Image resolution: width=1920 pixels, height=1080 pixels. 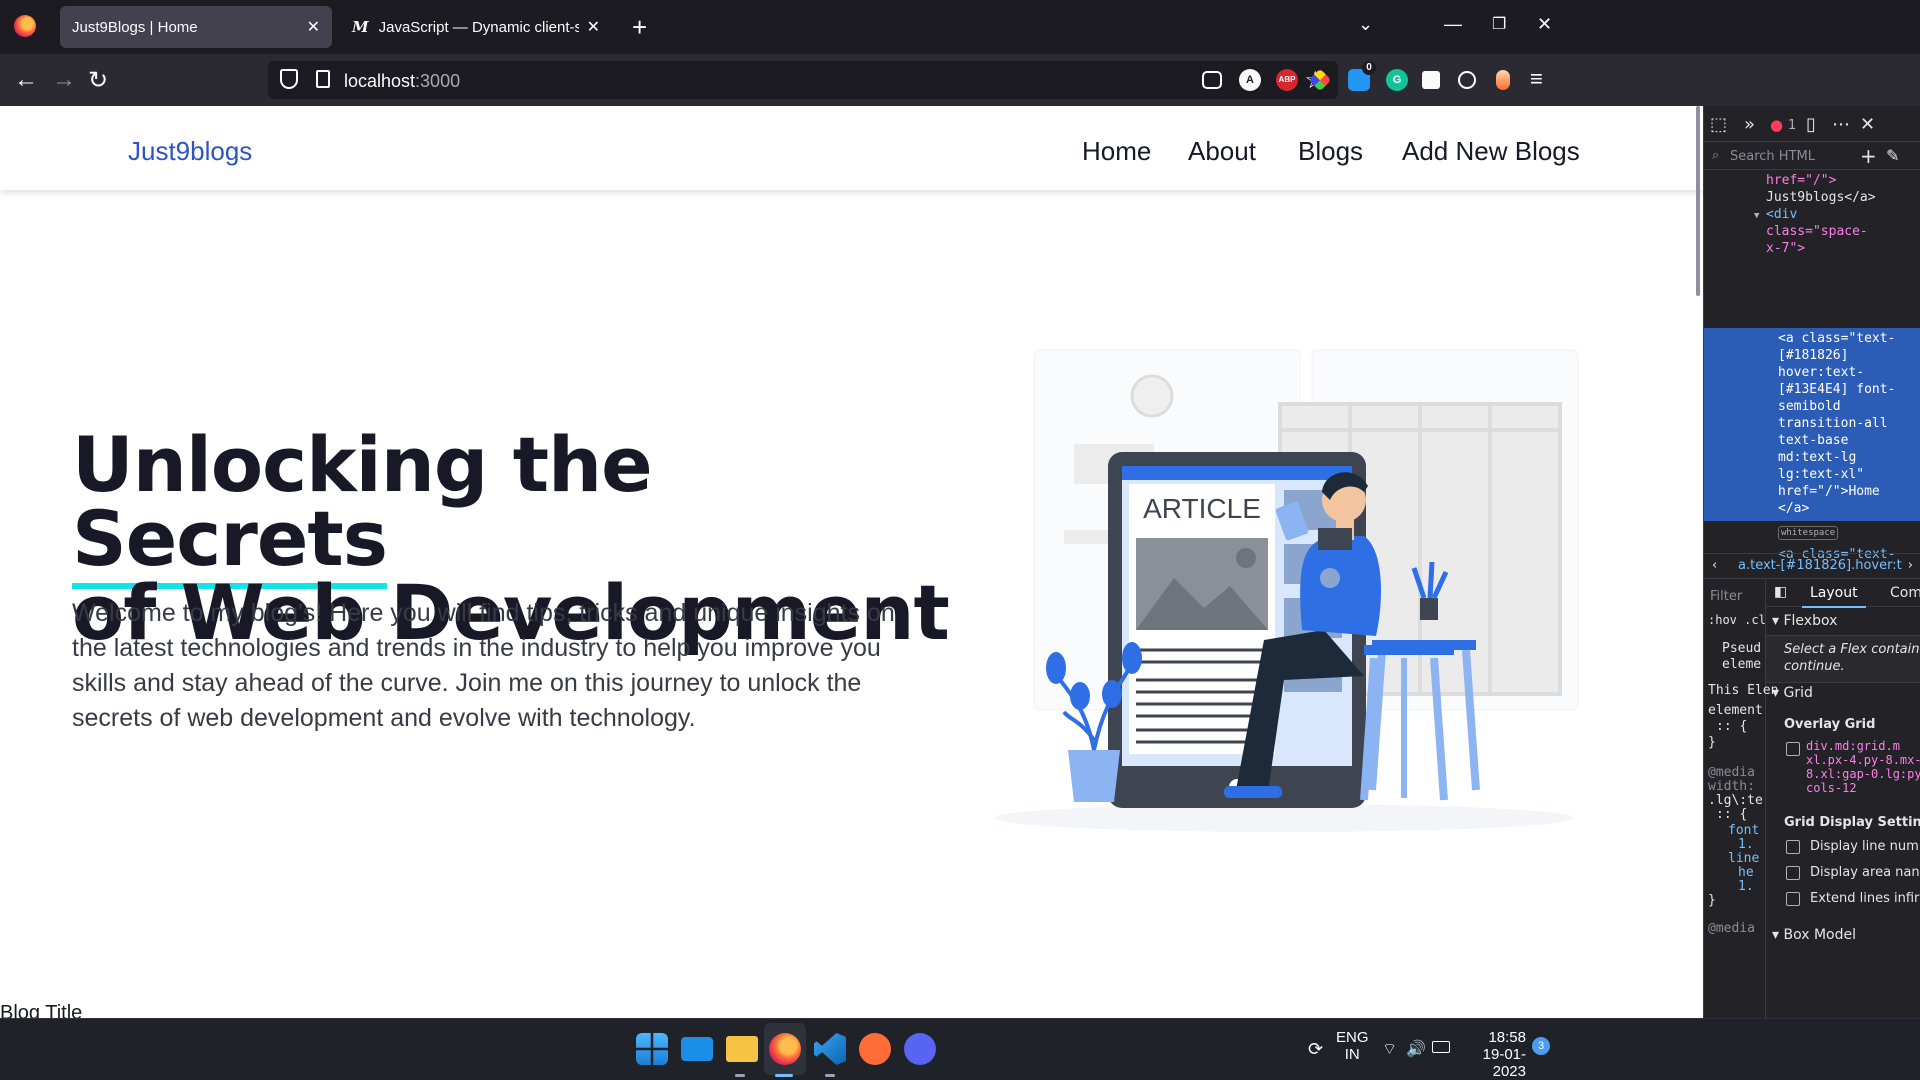 I want to click on tab-label: Just9Blogs | Home, so click(x=135, y=27).